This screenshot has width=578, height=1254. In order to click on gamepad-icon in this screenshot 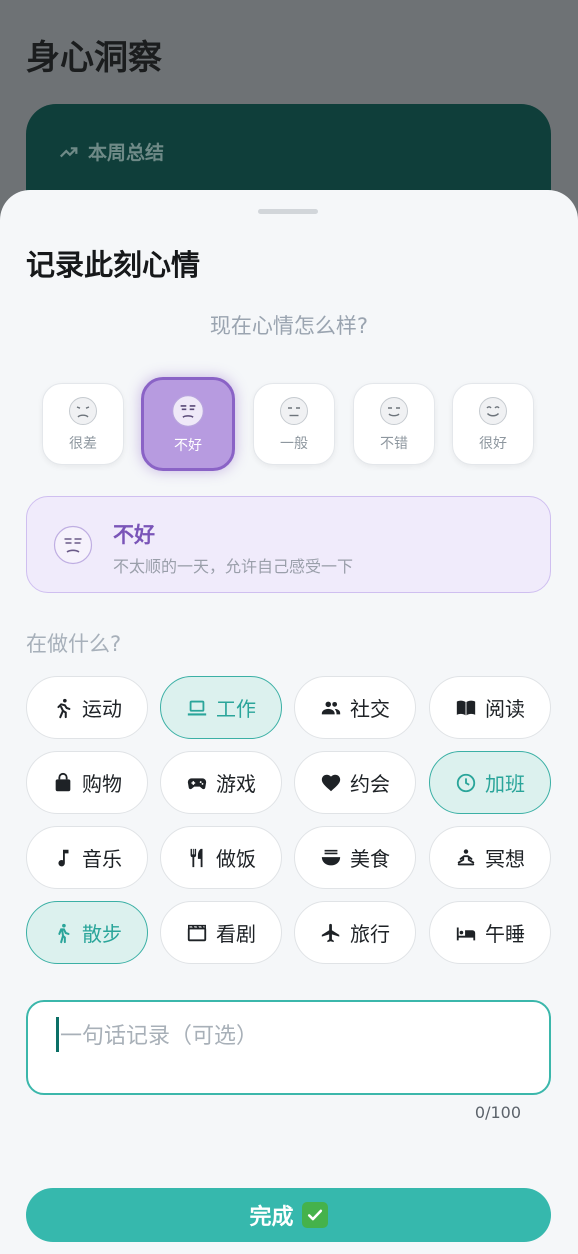, I will do `click(197, 783)`.